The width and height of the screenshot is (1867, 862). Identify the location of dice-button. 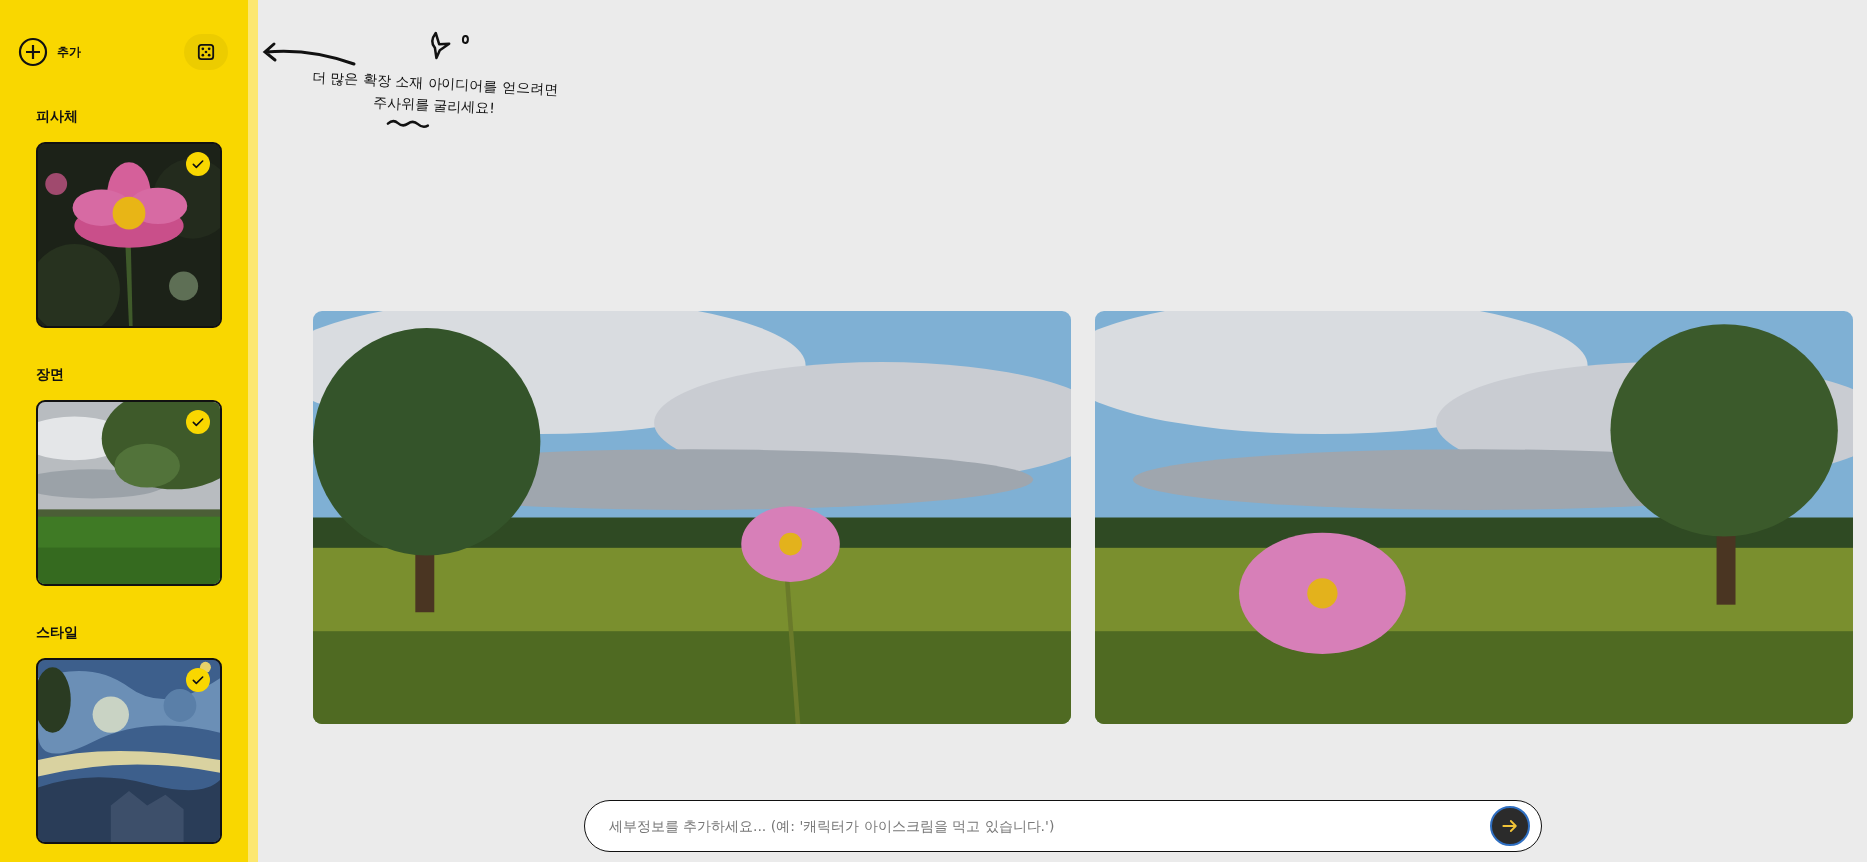
(206, 52).